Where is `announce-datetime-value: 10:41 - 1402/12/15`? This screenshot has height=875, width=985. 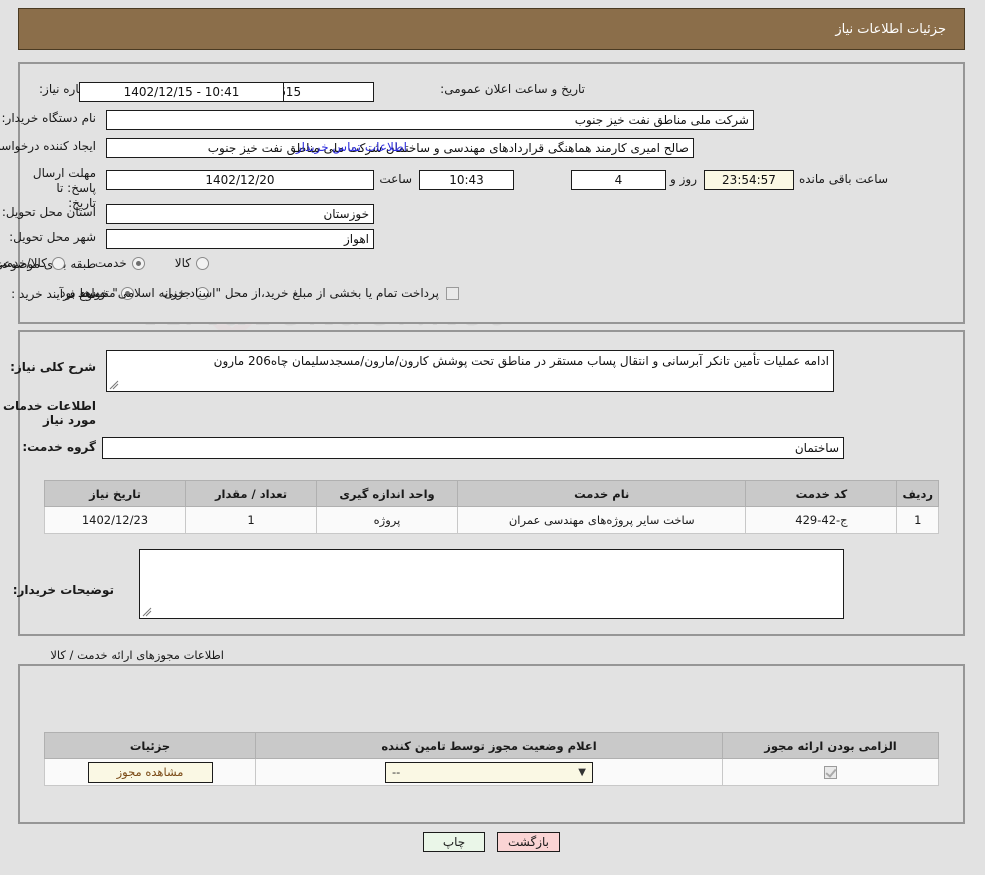 announce-datetime-value: 10:41 - 1402/12/15 is located at coordinates (182, 92).